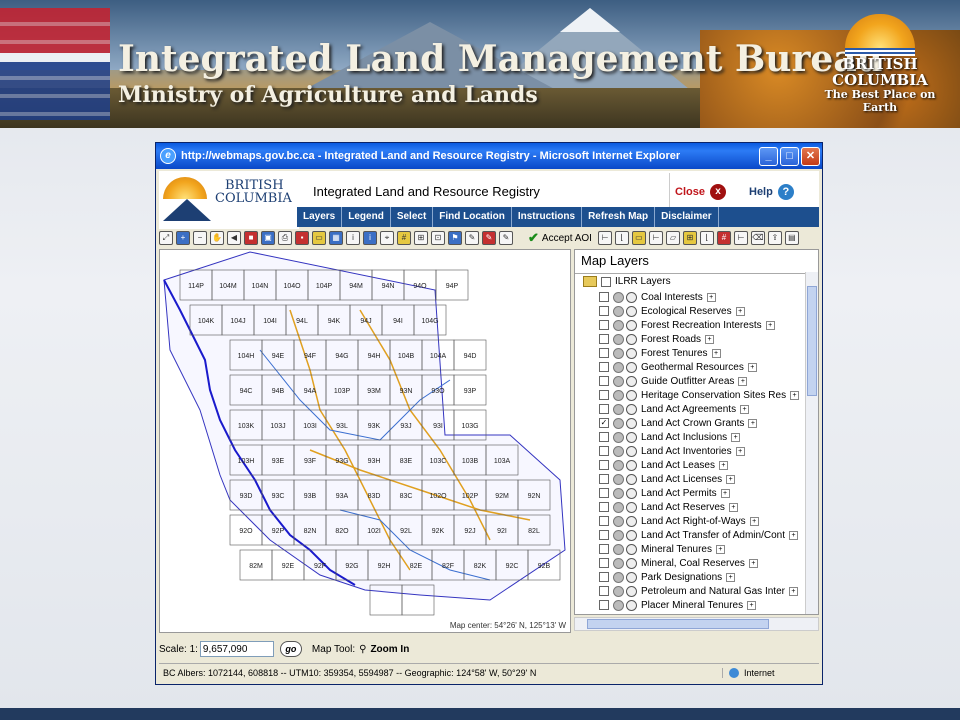 Image resolution: width=960 pixels, height=720 pixels. What do you see at coordinates (689, 238) in the screenshot?
I see `aoi-tool-icon: ⊞` at bounding box center [689, 238].